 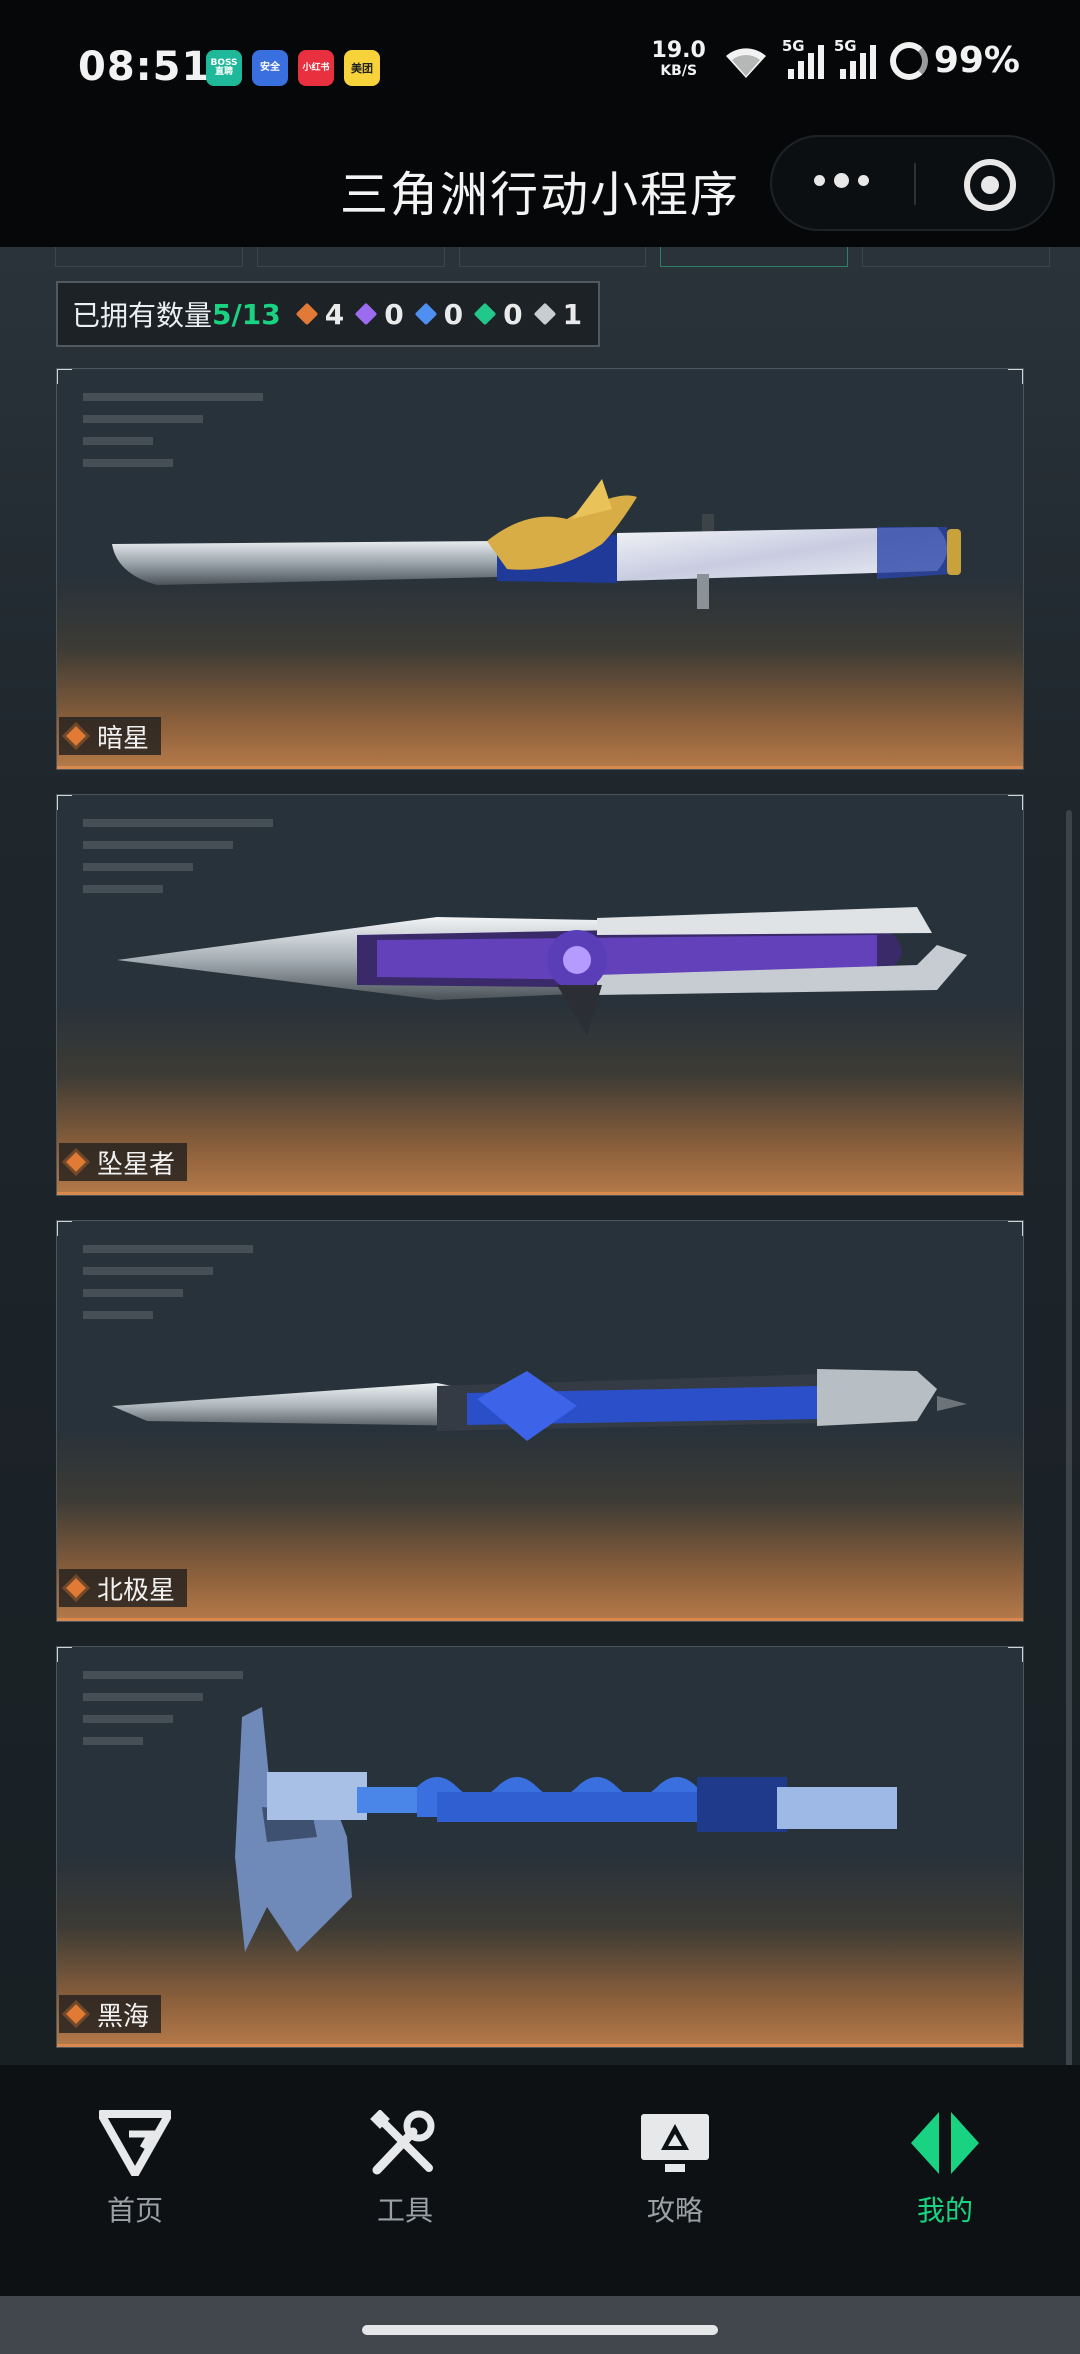 I want to click on category-tabs-strip, so click(x=552, y=257).